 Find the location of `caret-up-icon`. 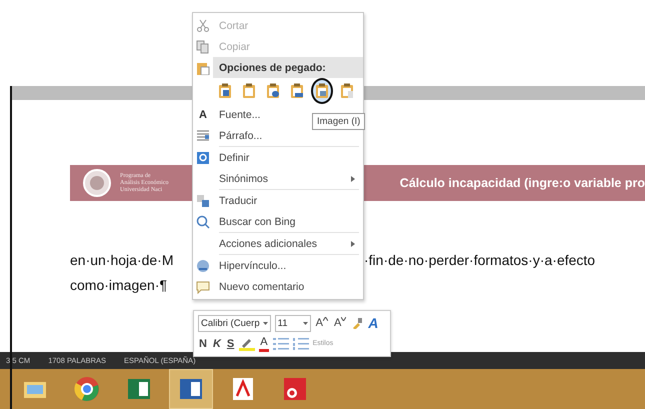

caret-up-icon is located at coordinates (325, 319).